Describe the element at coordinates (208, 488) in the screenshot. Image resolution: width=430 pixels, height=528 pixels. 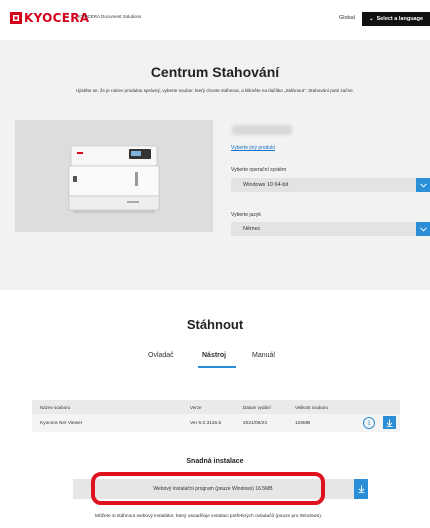
I see `highlight-annotation` at that location.